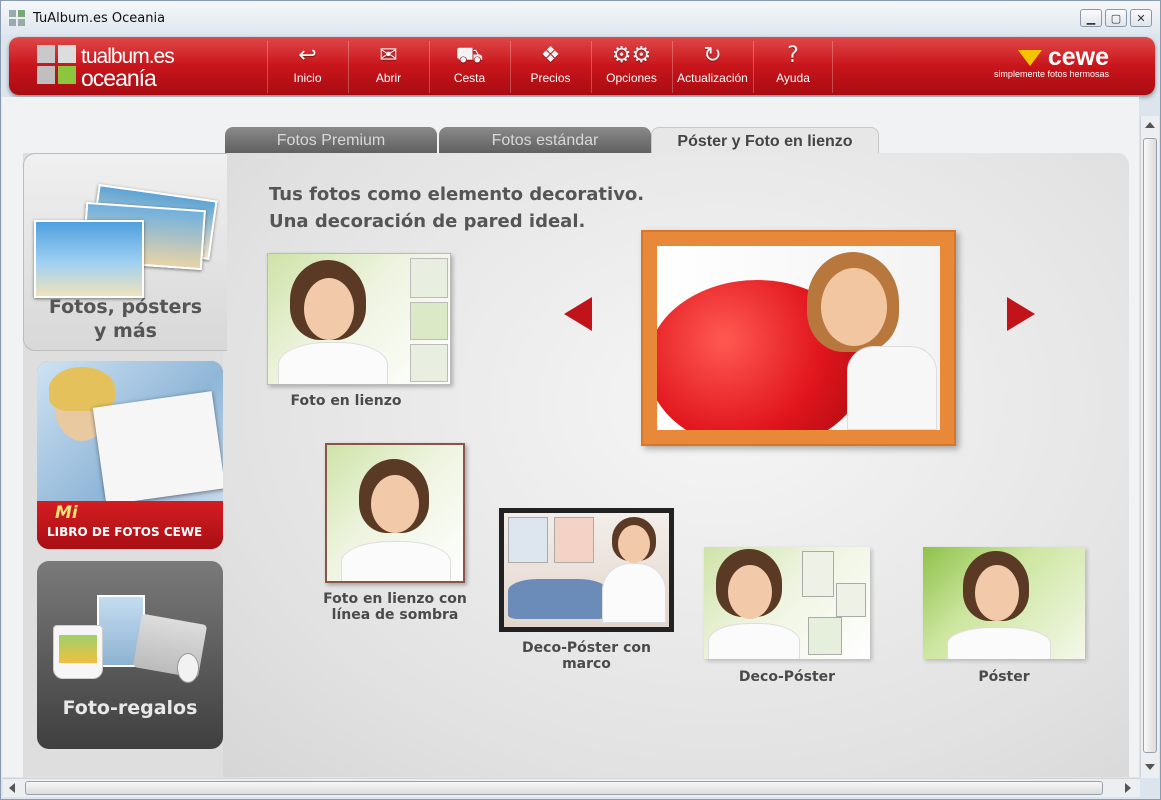 This screenshot has width=1161, height=800. I want to click on toolbar-button-ayuda: ? Ayuda, so click(793, 67).